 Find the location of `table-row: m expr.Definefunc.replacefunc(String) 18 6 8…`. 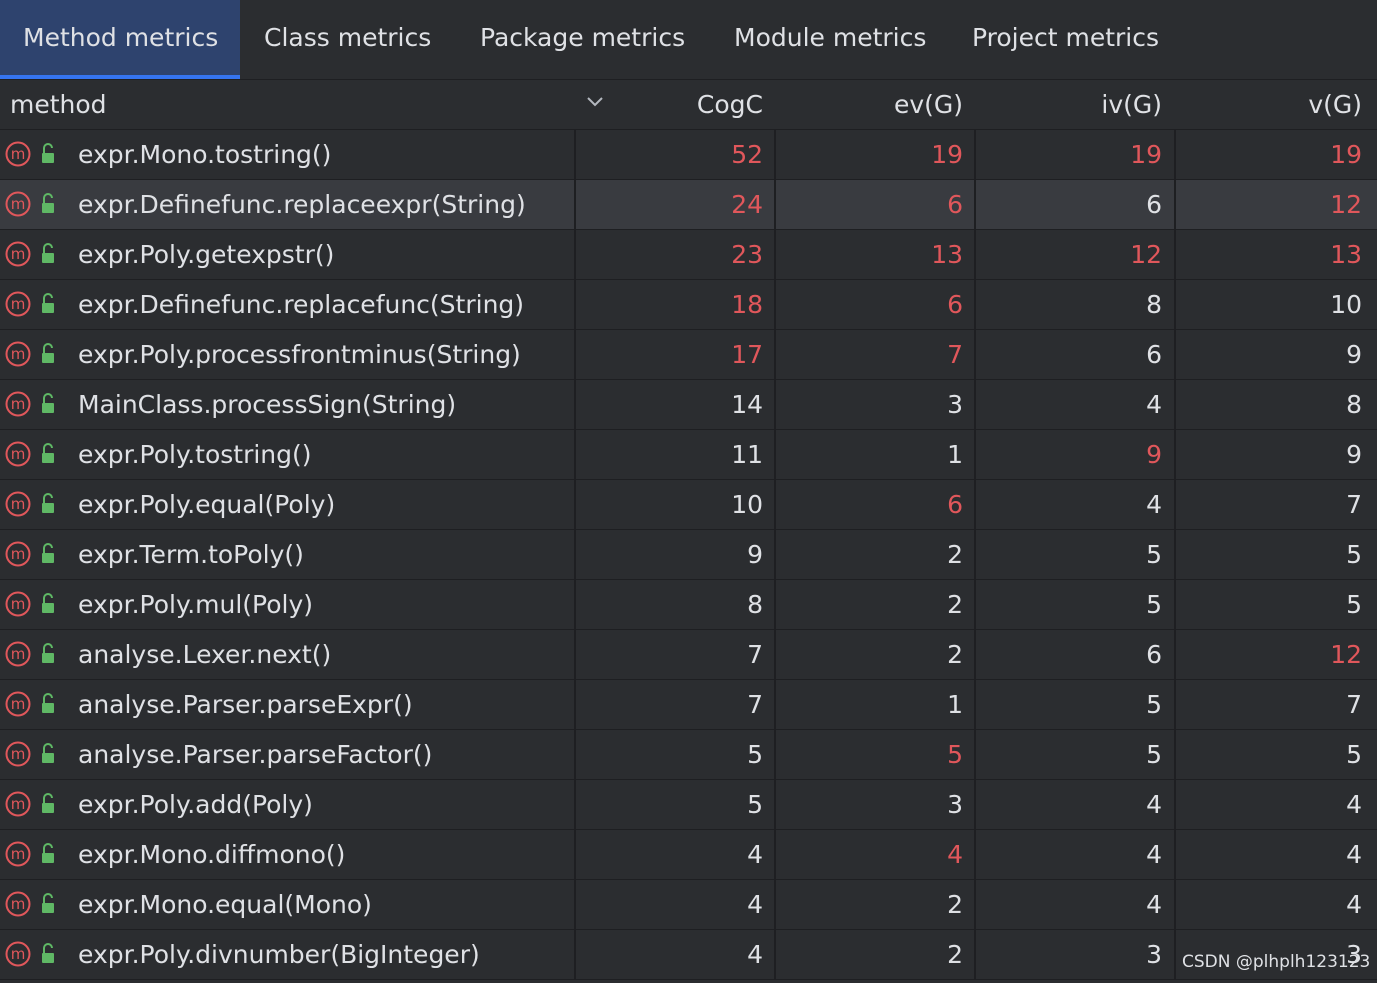

table-row: m expr.Definefunc.replacefunc(String) 18 6 8… is located at coordinates (688, 305).